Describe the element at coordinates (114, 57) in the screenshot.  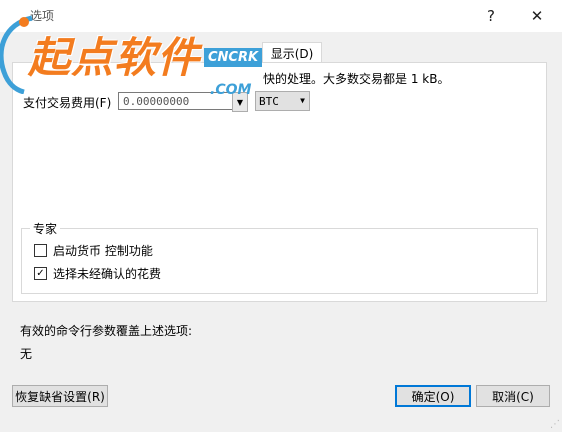
I see `watermark-brand: 起点软件` at that location.